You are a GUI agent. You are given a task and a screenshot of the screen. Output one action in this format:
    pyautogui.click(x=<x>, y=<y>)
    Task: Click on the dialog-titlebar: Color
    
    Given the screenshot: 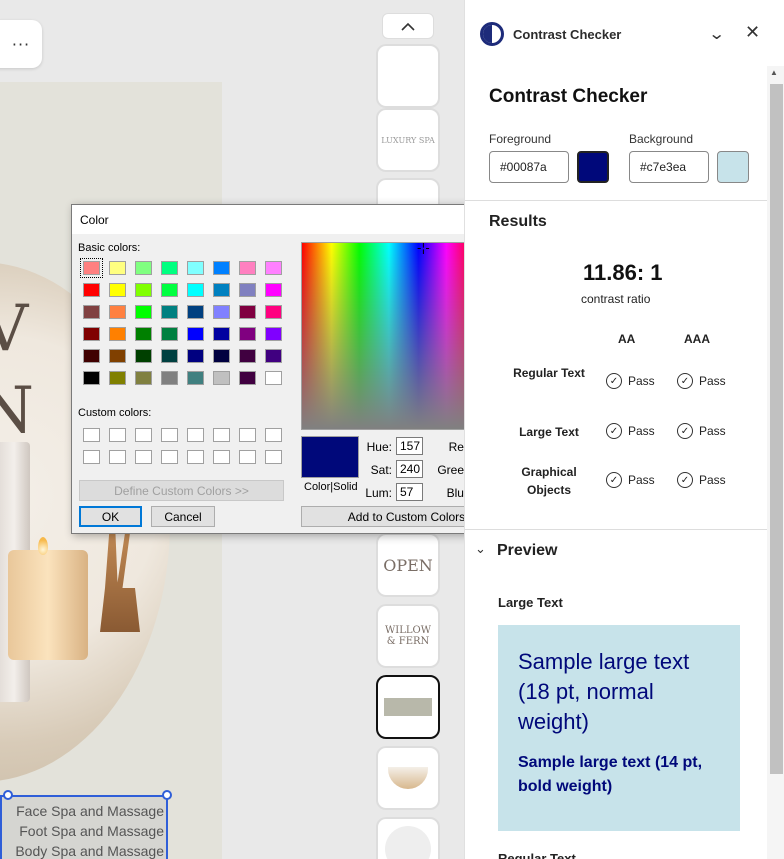 What is the action you would take?
    pyautogui.click(x=295, y=219)
    